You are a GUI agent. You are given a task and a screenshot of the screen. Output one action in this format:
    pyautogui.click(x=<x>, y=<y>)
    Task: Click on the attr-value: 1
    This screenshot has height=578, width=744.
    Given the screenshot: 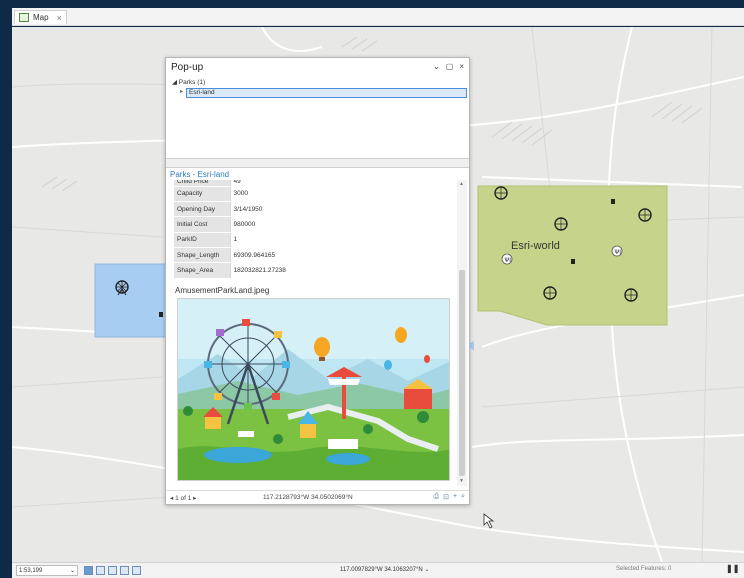 What is the action you would take?
    pyautogui.click(x=339, y=240)
    